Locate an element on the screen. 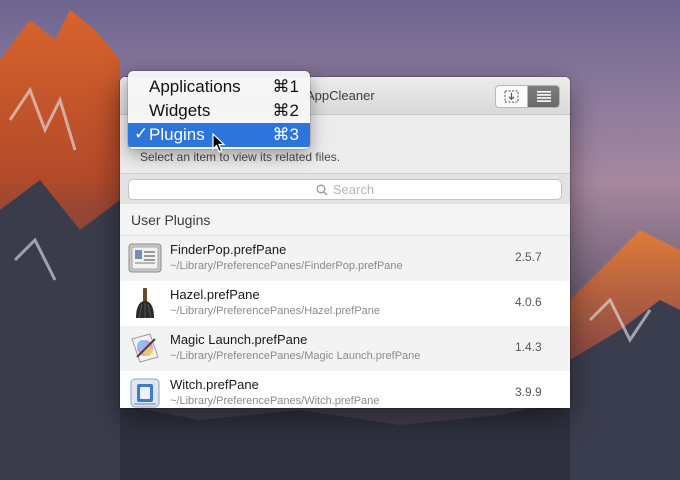  menu-item-label: Plugins is located at coordinates (177, 134).